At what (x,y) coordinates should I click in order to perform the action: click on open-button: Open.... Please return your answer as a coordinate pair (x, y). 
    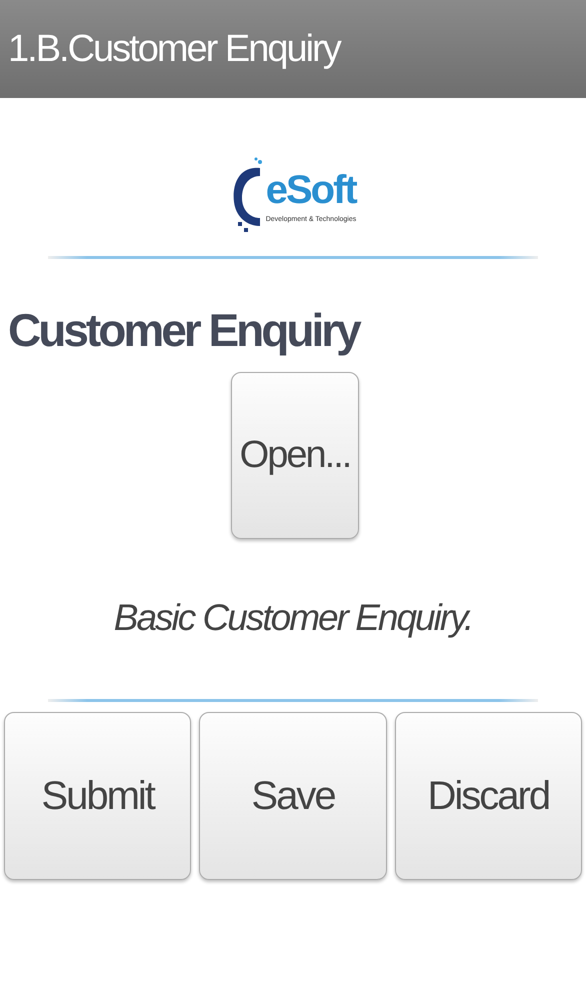
    Looking at the image, I should click on (295, 456).